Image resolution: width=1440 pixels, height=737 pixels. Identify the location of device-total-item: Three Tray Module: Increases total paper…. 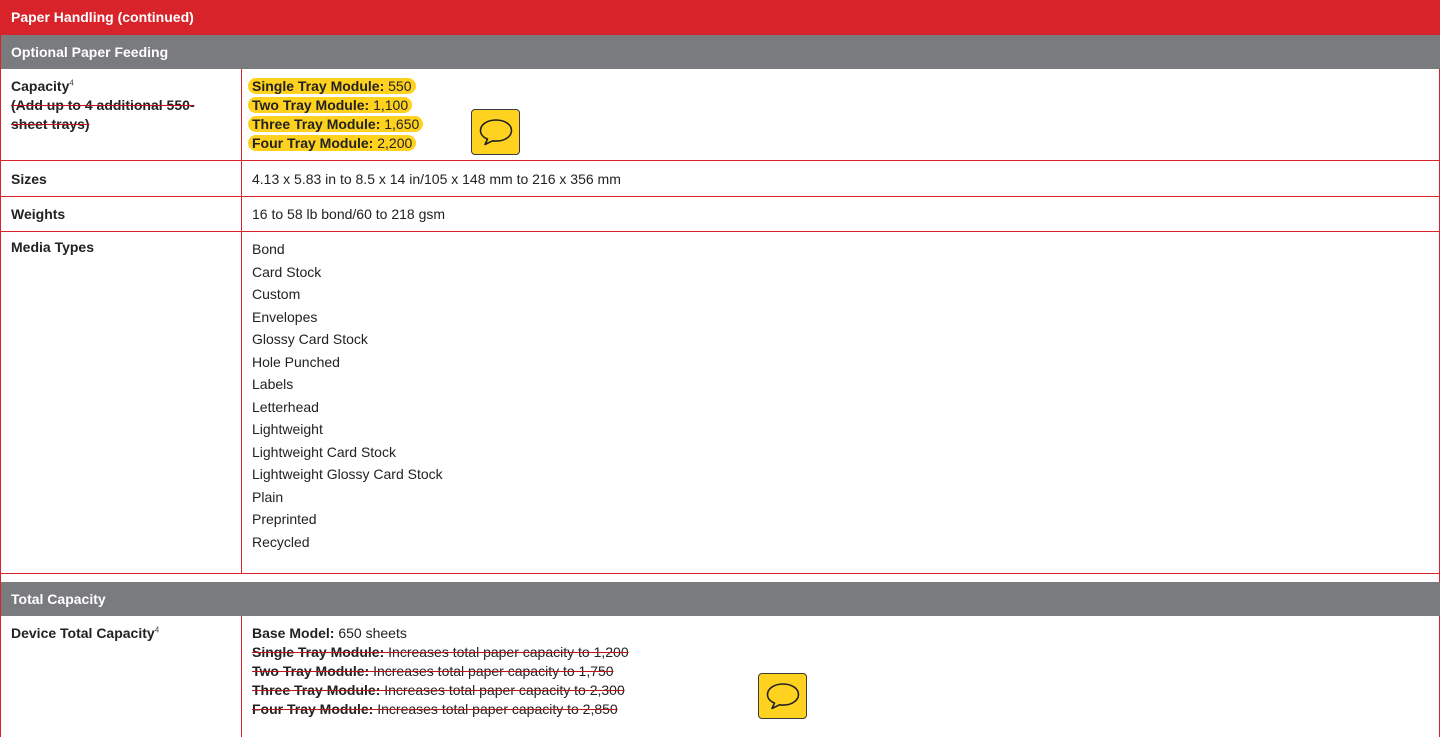
(438, 690).